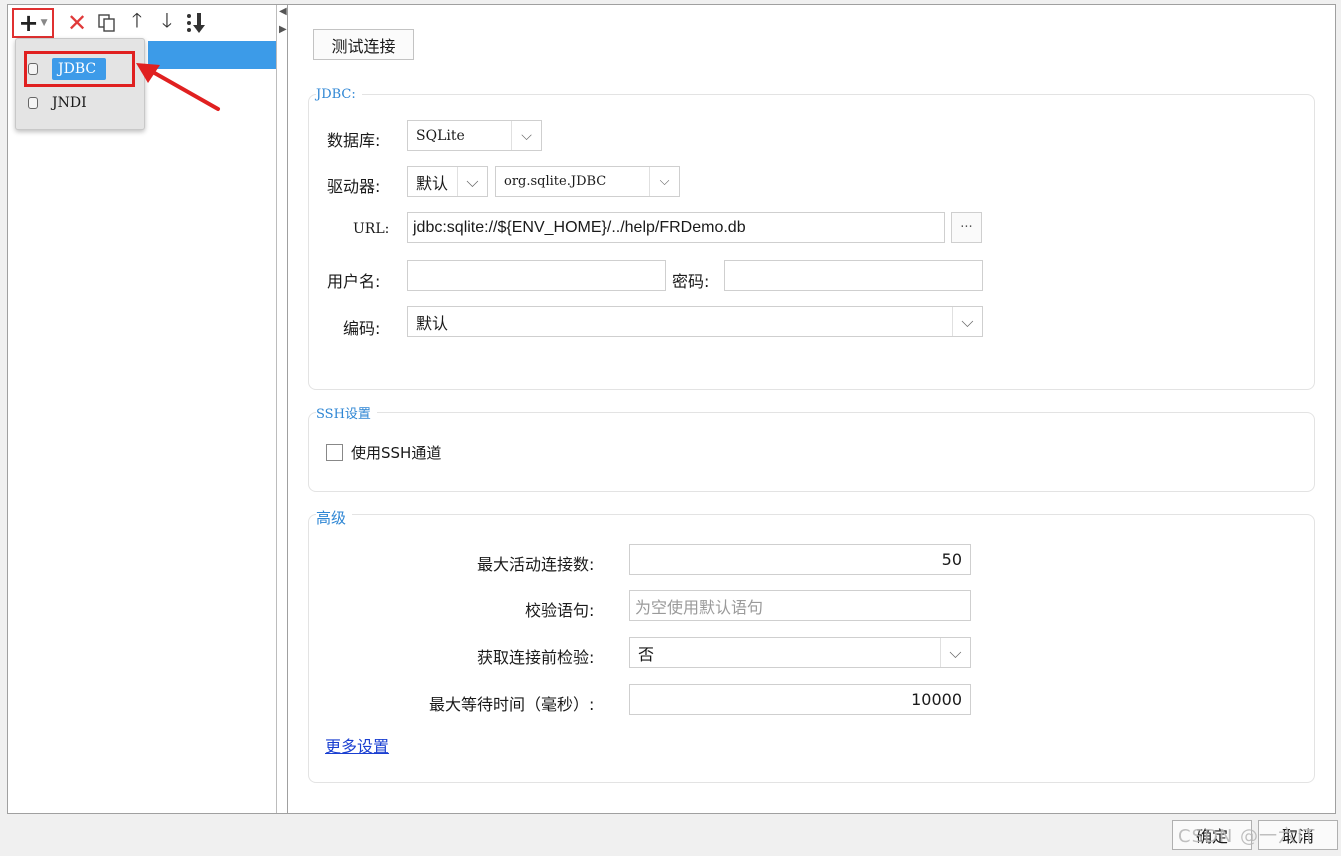 Image resolution: width=1341 pixels, height=856 pixels. Describe the element at coordinates (44, 22) in the screenshot. I see `caret-down-icon: ▼` at that location.